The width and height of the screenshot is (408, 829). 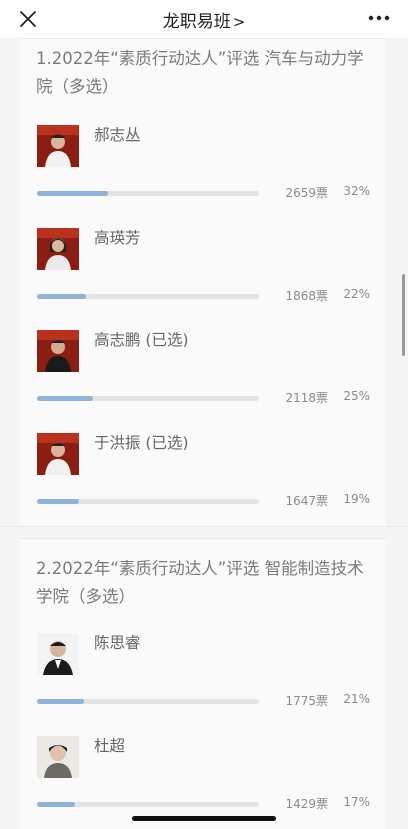 I want to click on page-title: 龙职易班 >, so click(x=204, y=19).